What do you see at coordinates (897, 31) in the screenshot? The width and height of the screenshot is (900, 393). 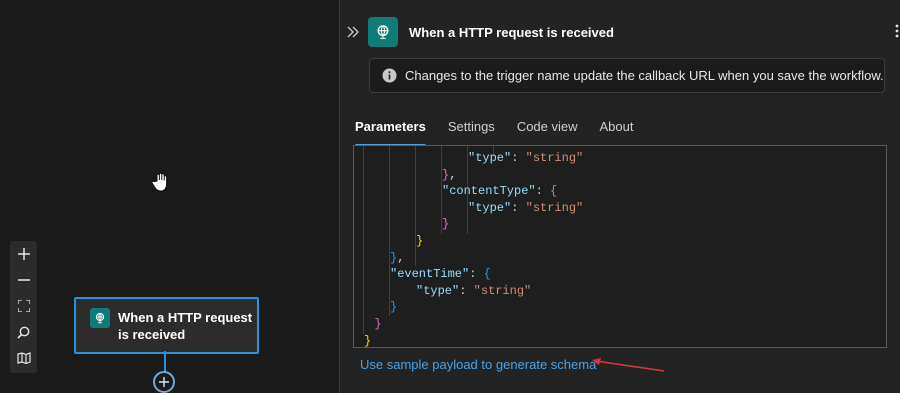 I see `more-options-icon` at bounding box center [897, 31].